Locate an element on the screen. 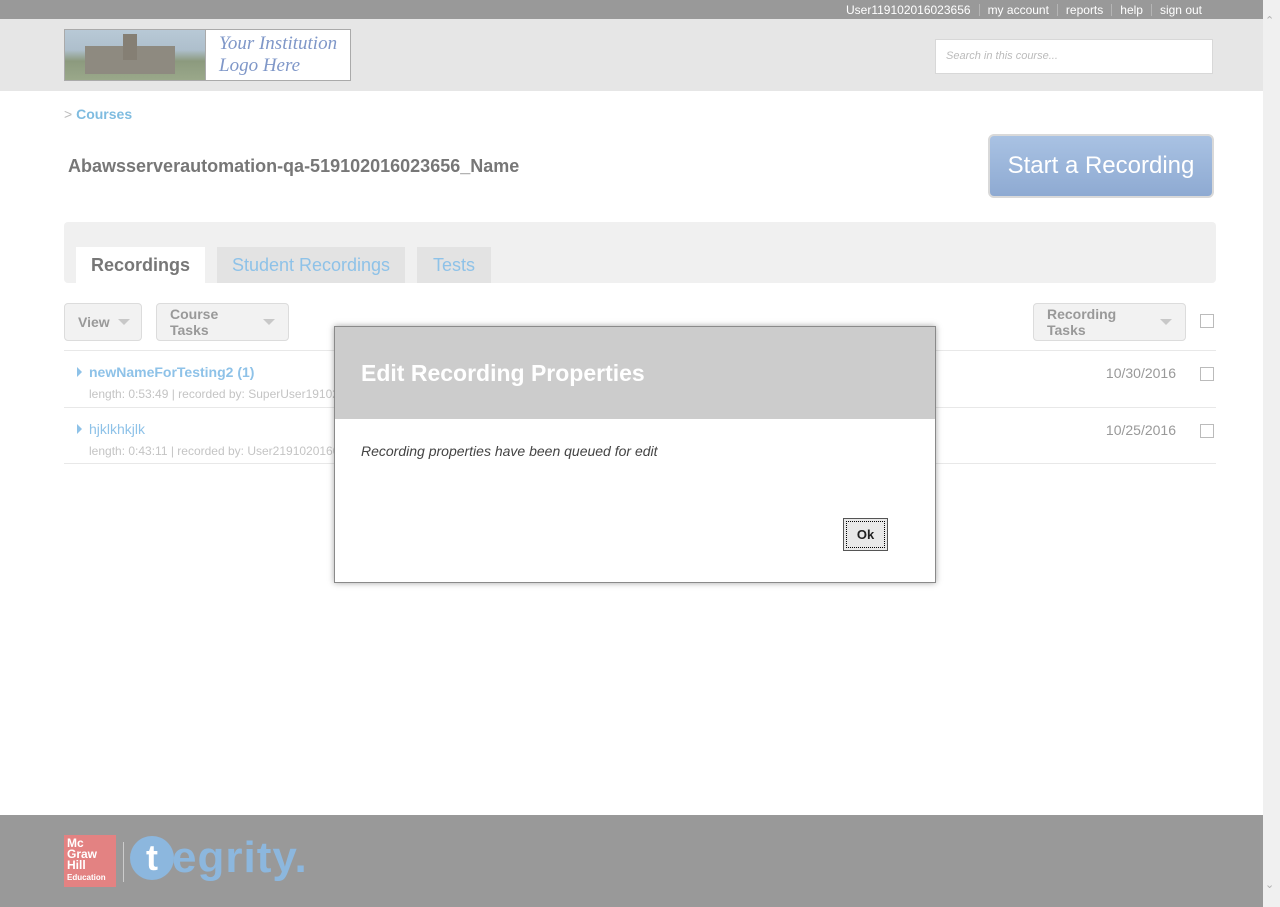 The height and width of the screenshot is (907, 1280). sign-out-link: sign out is located at coordinates (1180, 9).